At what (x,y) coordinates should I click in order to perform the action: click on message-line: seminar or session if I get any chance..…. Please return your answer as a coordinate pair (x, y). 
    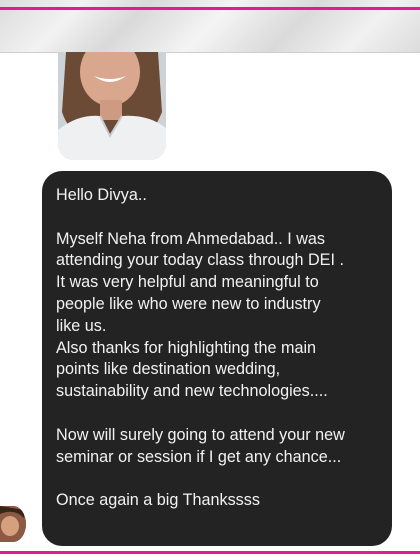
    Looking at the image, I should click on (199, 456).